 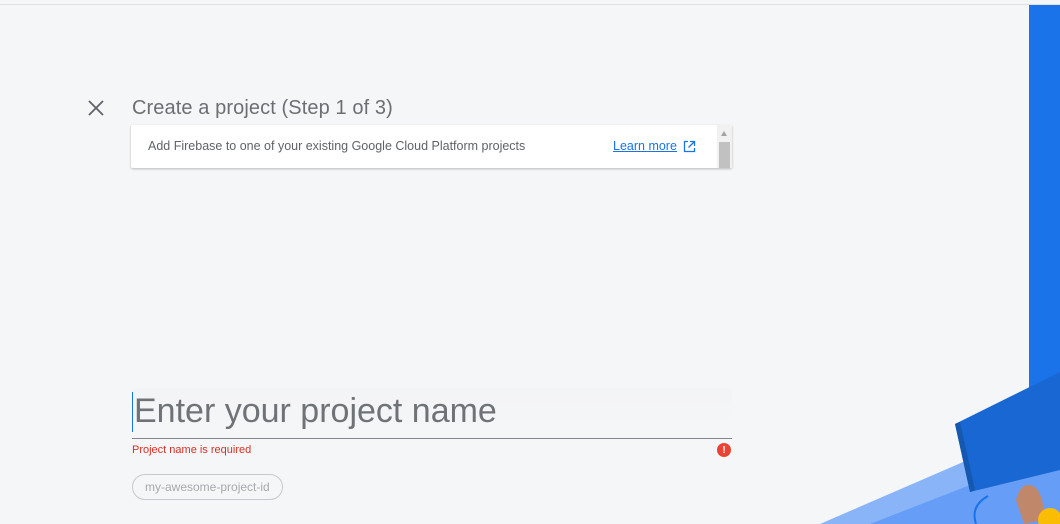 What do you see at coordinates (724, 133) in the screenshot?
I see `scroll-up-arrow-icon` at bounding box center [724, 133].